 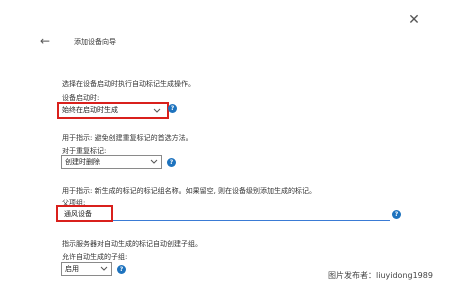 What do you see at coordinates (45, 41) in the screenshot?
I see `back-arrow-icon: ←` at bounding box center [45, 41].